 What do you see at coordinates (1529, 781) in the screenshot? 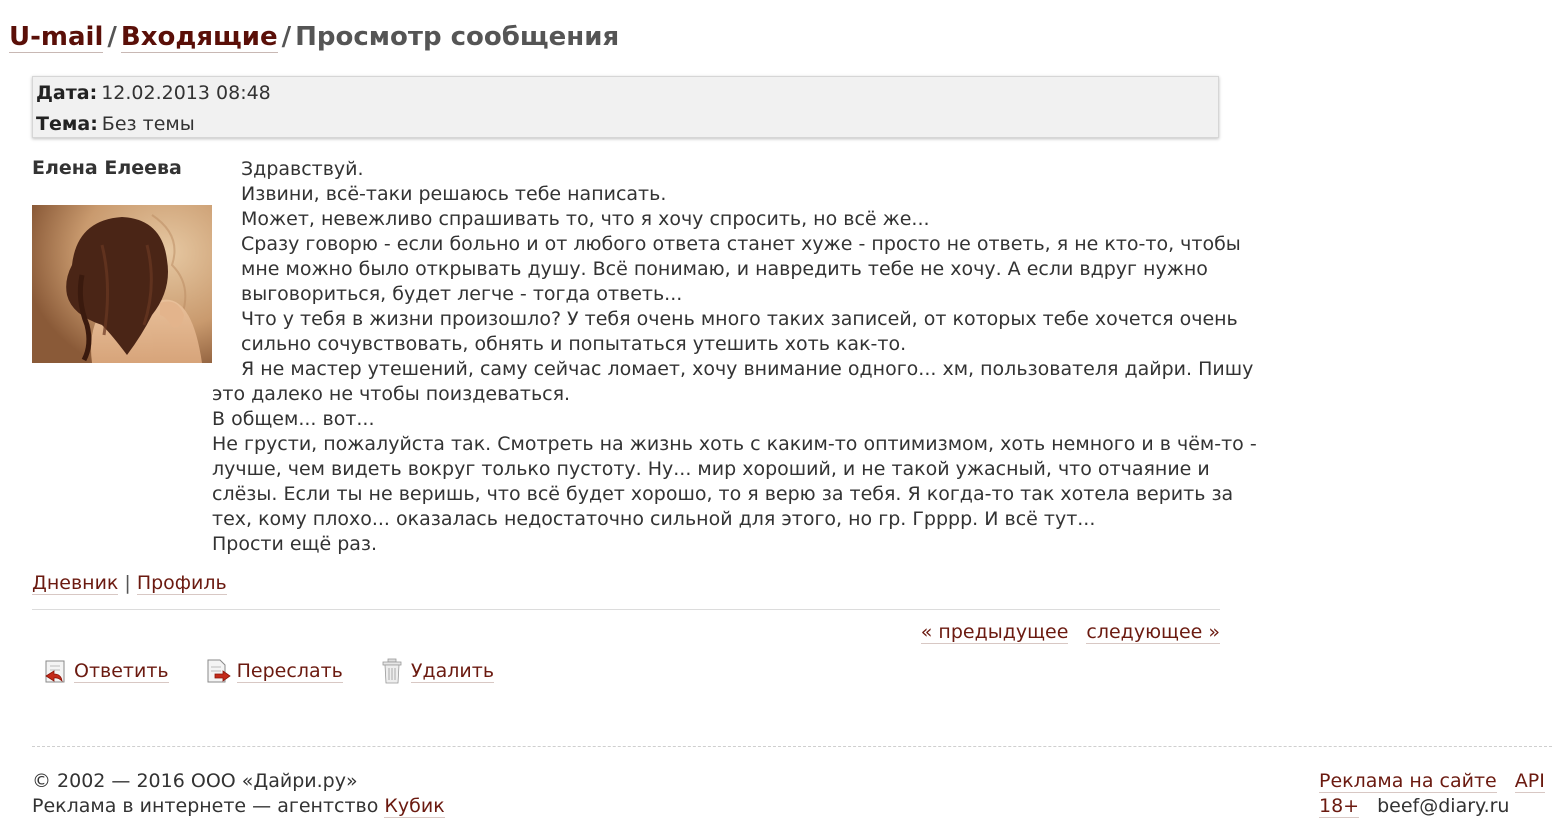
I see `api-link: API` at bounding box center [1529, 781].